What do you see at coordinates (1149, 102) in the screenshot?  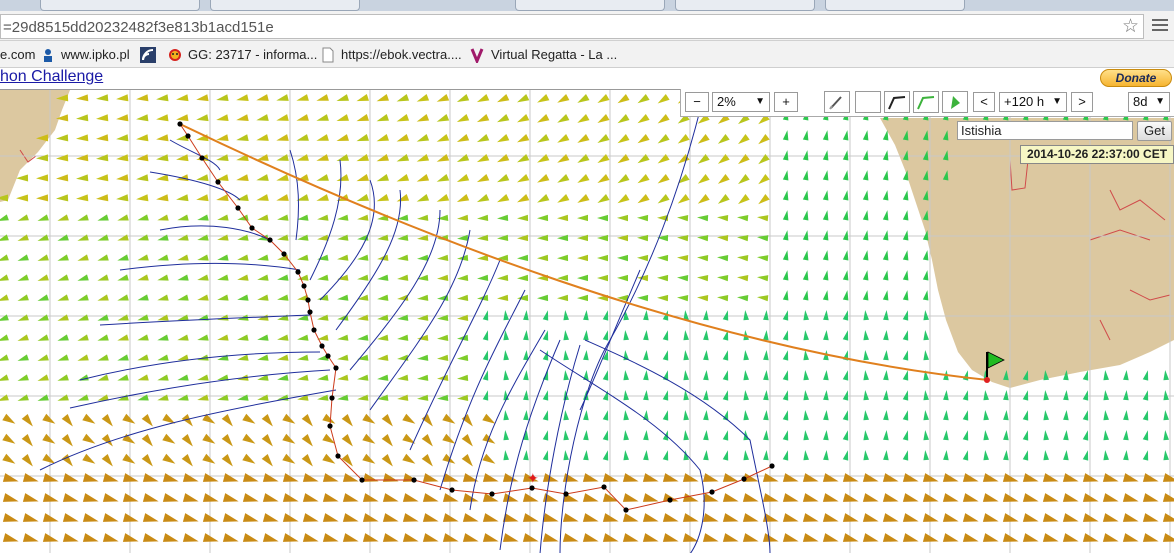 I see `range-select: 8d ▼` at bounding box center [1149, 102].